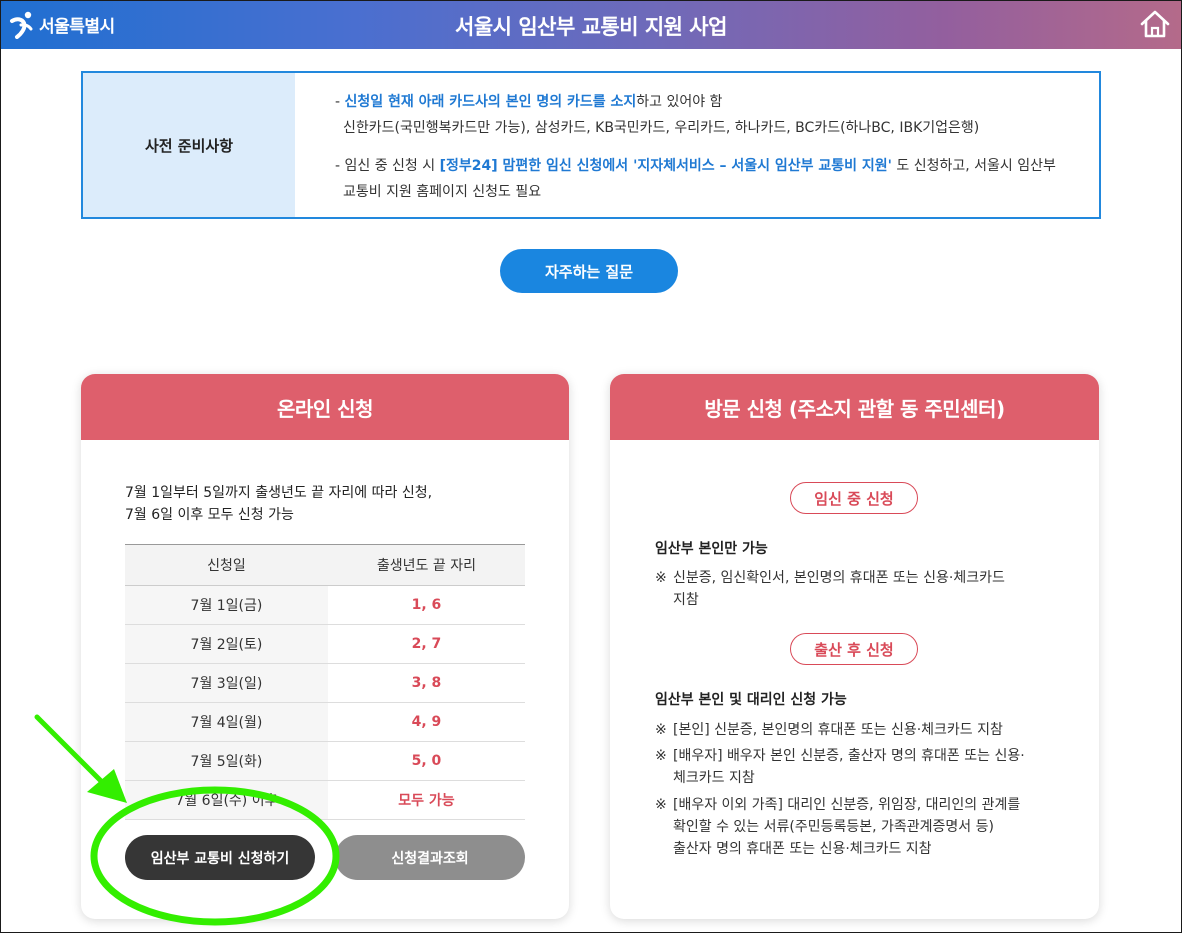 Image resolution: width=1182 pixels, height=933 pixels. What do you see at coordinates (589, 271) in the screenshot?
I see `faq-button: 자주하는 질문` at bounding box center [589, 271].